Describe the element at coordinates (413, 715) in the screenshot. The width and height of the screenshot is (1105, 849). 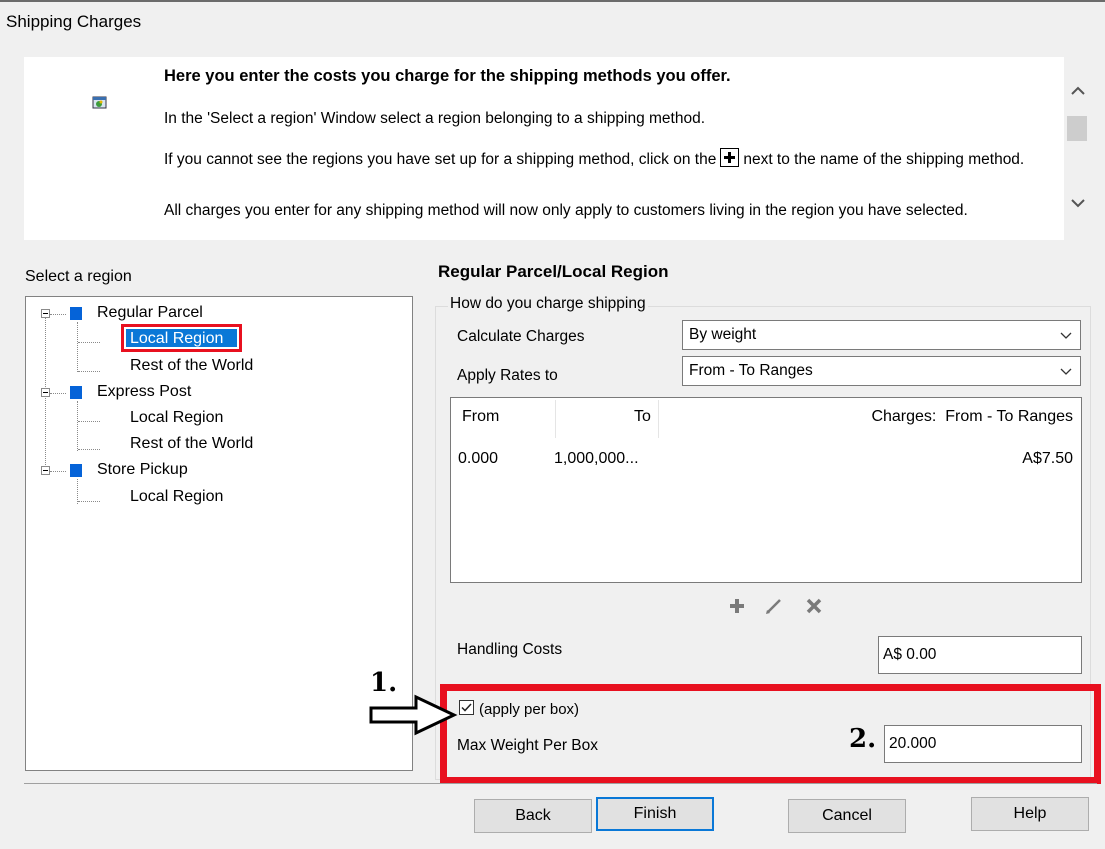
I see `annotation-arrow-icon` at that location.